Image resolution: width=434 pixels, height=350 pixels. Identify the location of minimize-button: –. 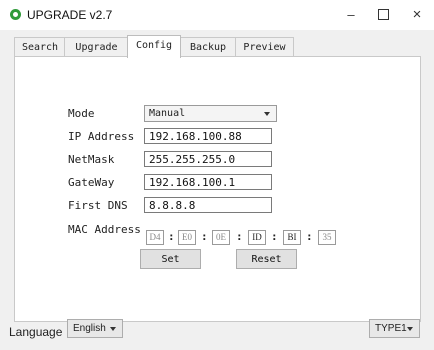
(351, 15).